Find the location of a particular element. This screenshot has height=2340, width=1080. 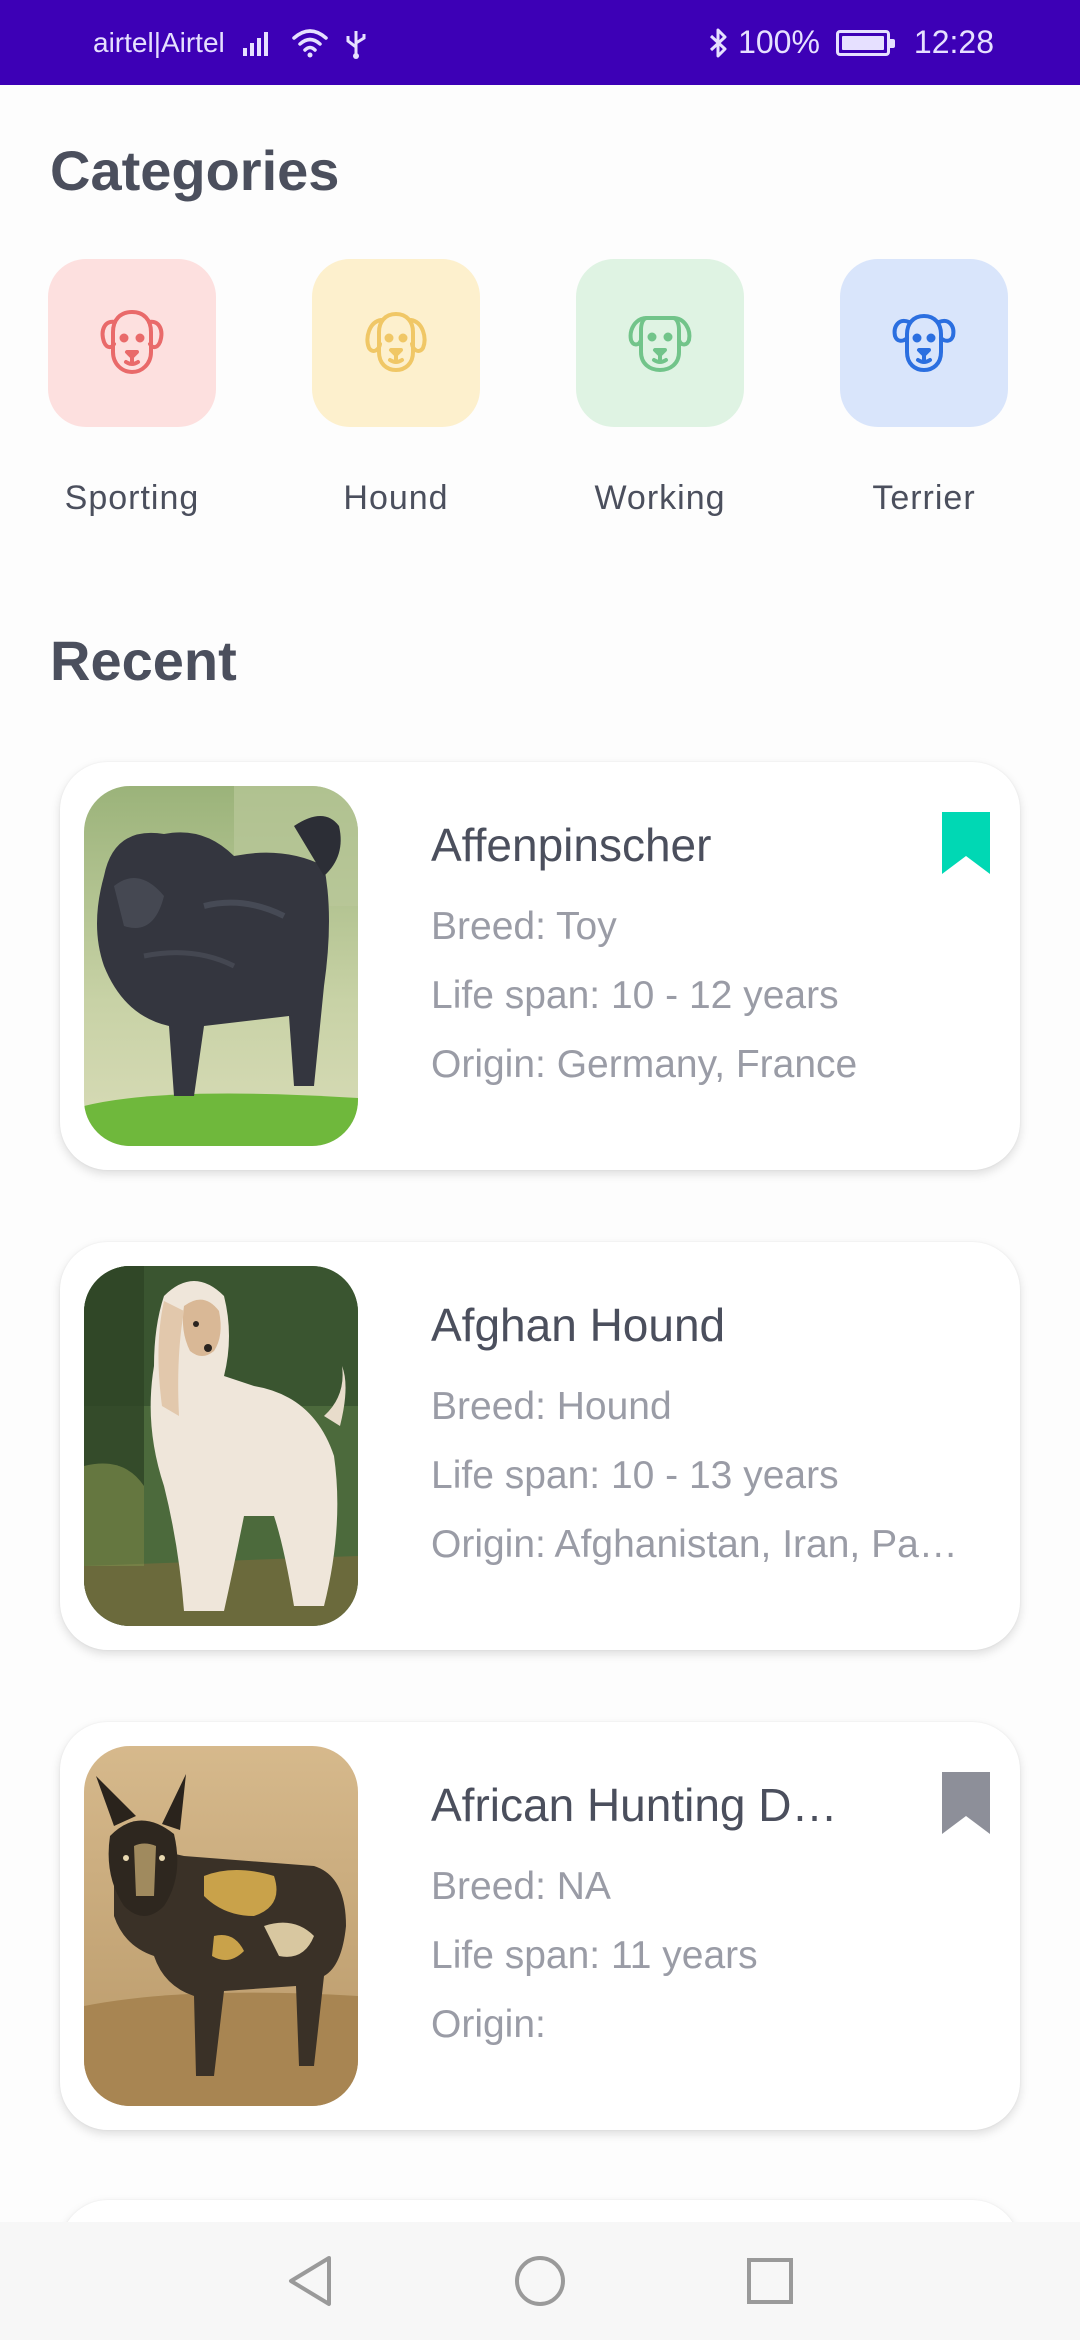

category-terrier: Terrier is located at coordinates (925, 388).